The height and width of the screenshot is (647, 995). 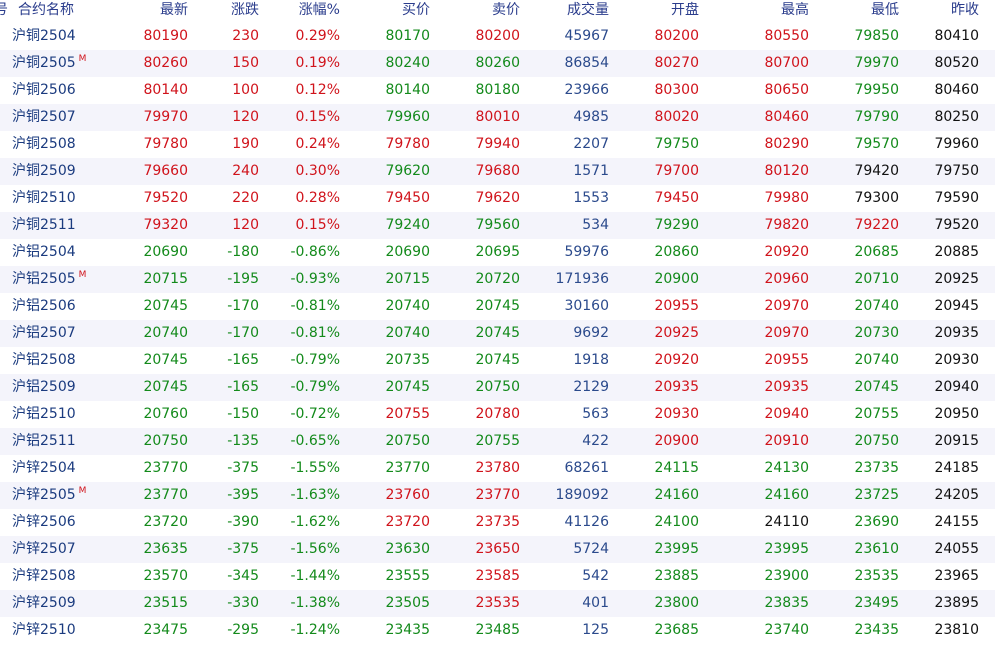 I want to click on ask-price: 20780, so click(x=497, y=414).